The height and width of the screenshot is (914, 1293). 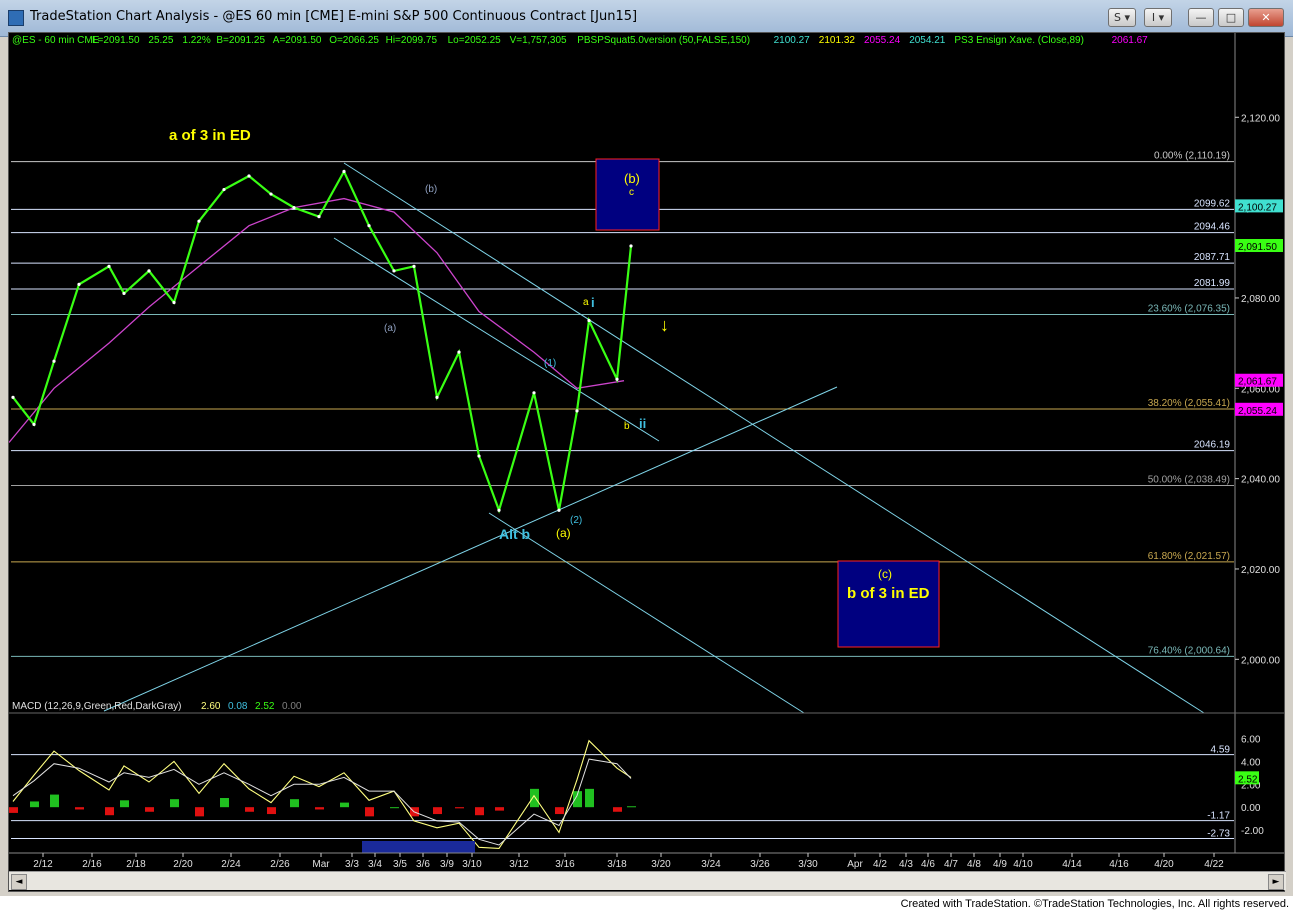 What do you see at coordinates (496, 339) in the screenshot?
I see `lower-channel-line` at bounding box center [496, 339].